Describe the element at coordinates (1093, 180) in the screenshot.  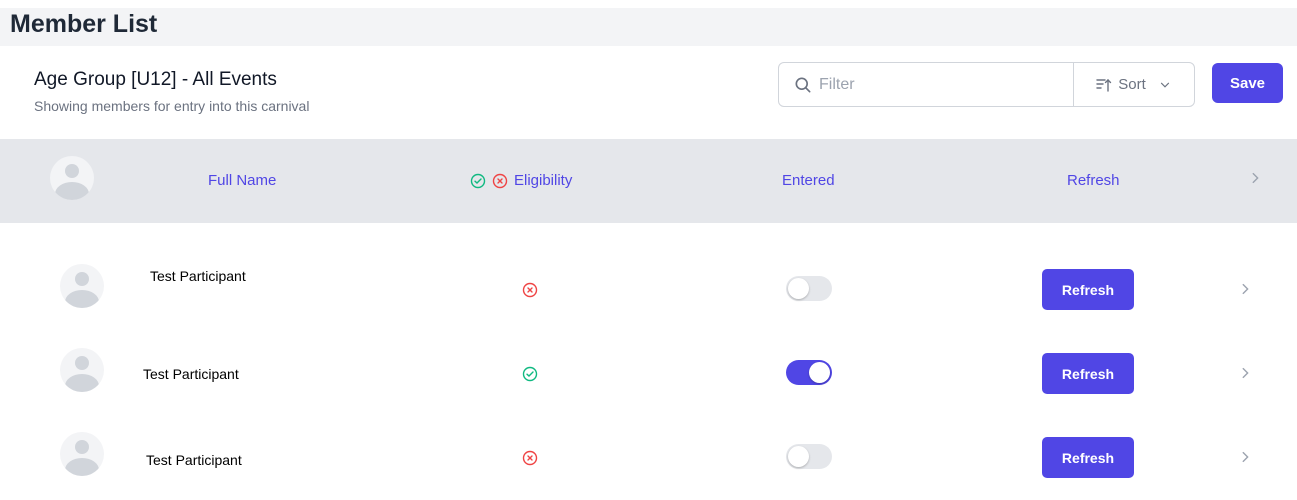
I see `column-header-refresh: Refresh` at that location.